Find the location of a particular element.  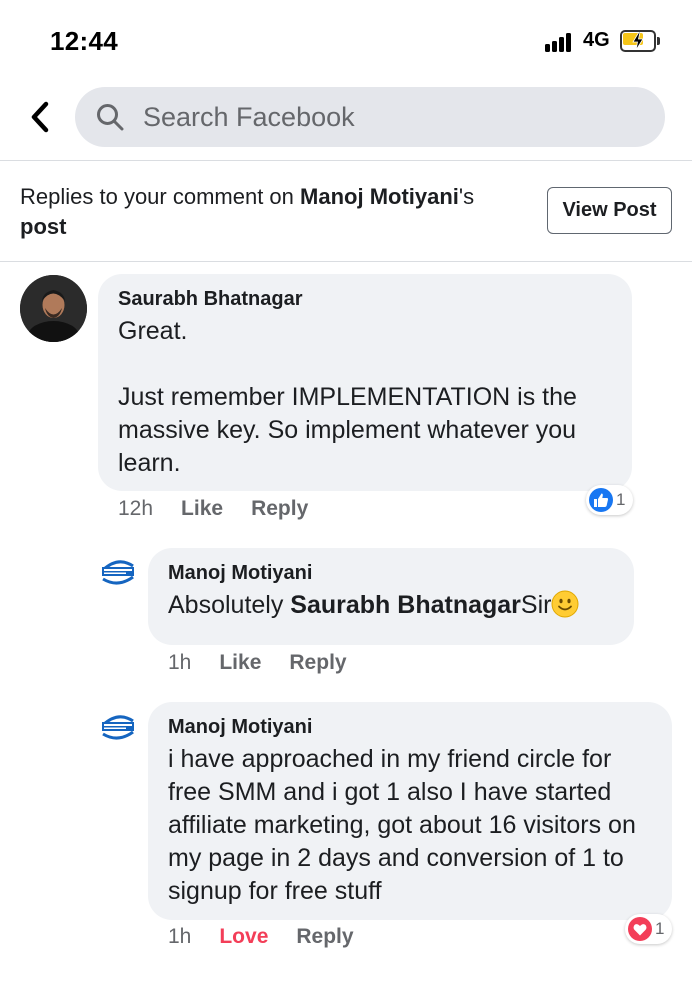

view-post-button: View Post is located at coordinates (609, 210).